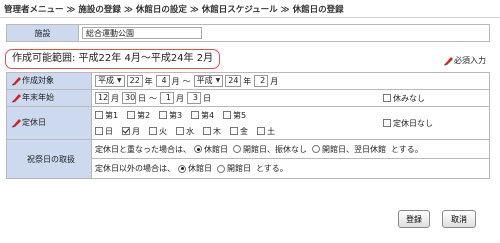 This screenshot has height=243, width=500. I want to click on week-option-5: 第5, so click(239, 115).